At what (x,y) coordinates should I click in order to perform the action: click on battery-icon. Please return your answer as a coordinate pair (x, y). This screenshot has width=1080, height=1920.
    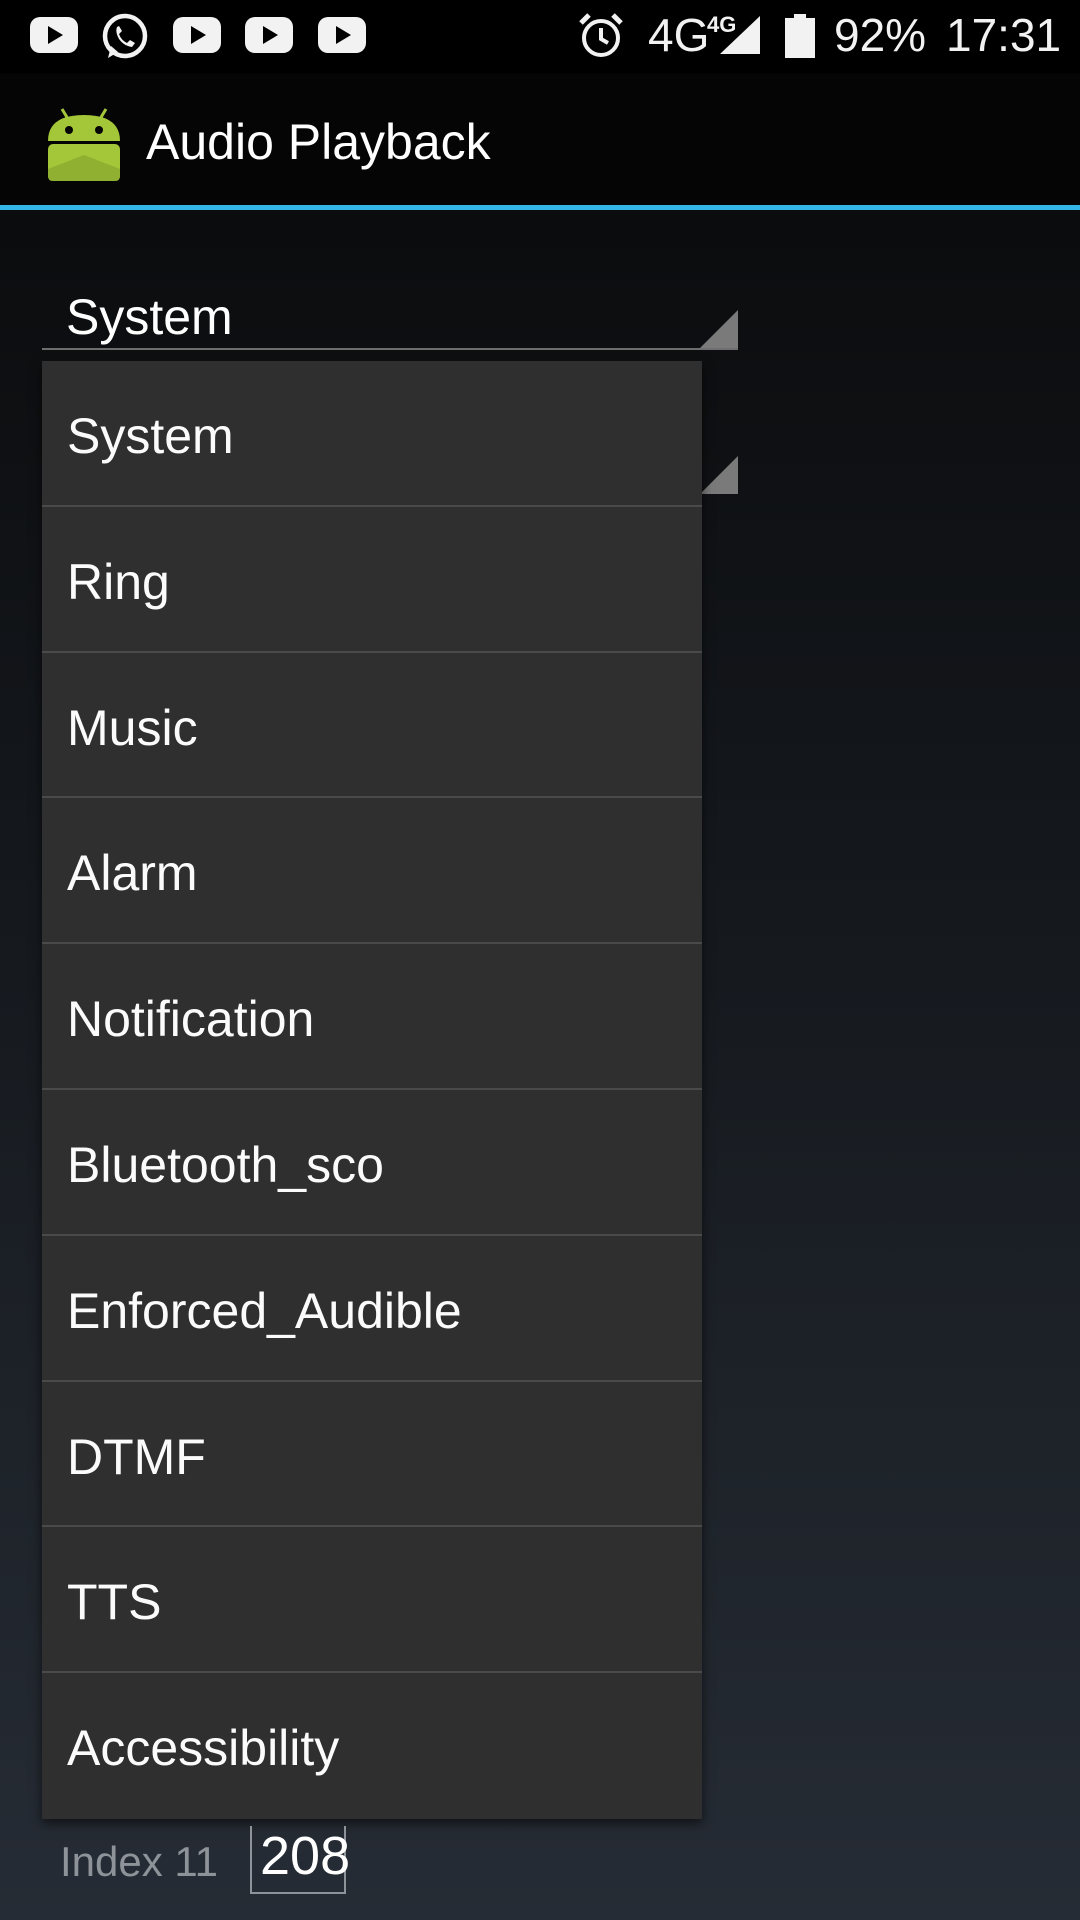
    Looking at the image, I should click on (800, 38).